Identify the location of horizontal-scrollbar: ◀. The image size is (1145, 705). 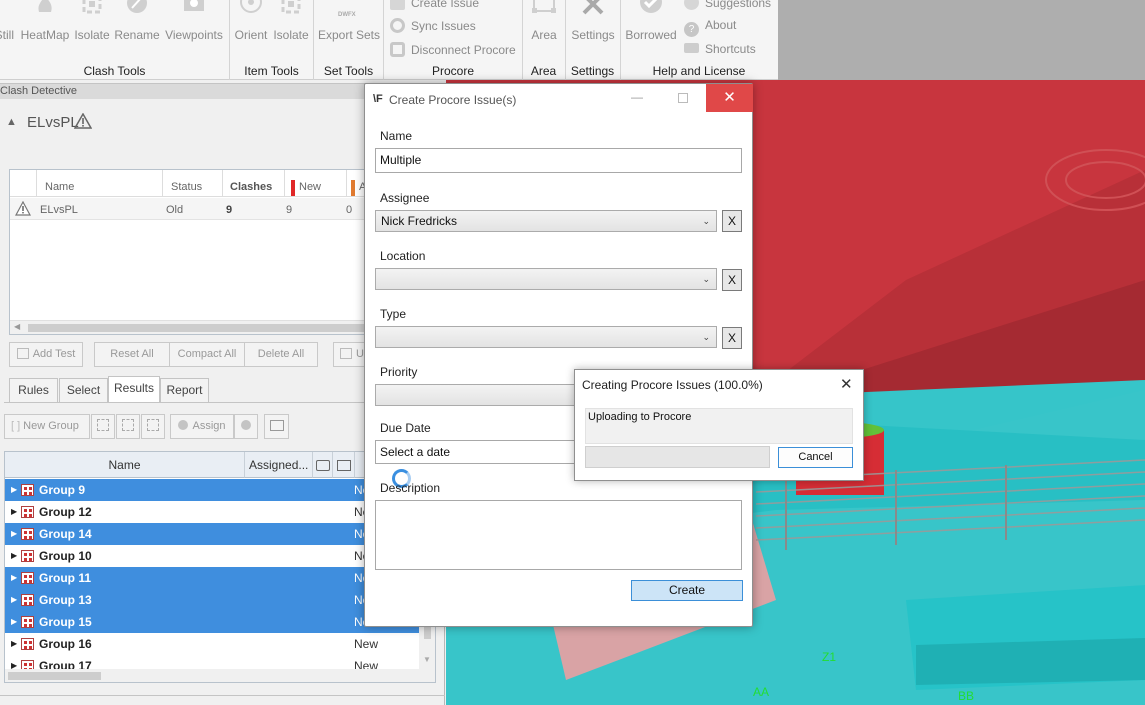
(189, 327).